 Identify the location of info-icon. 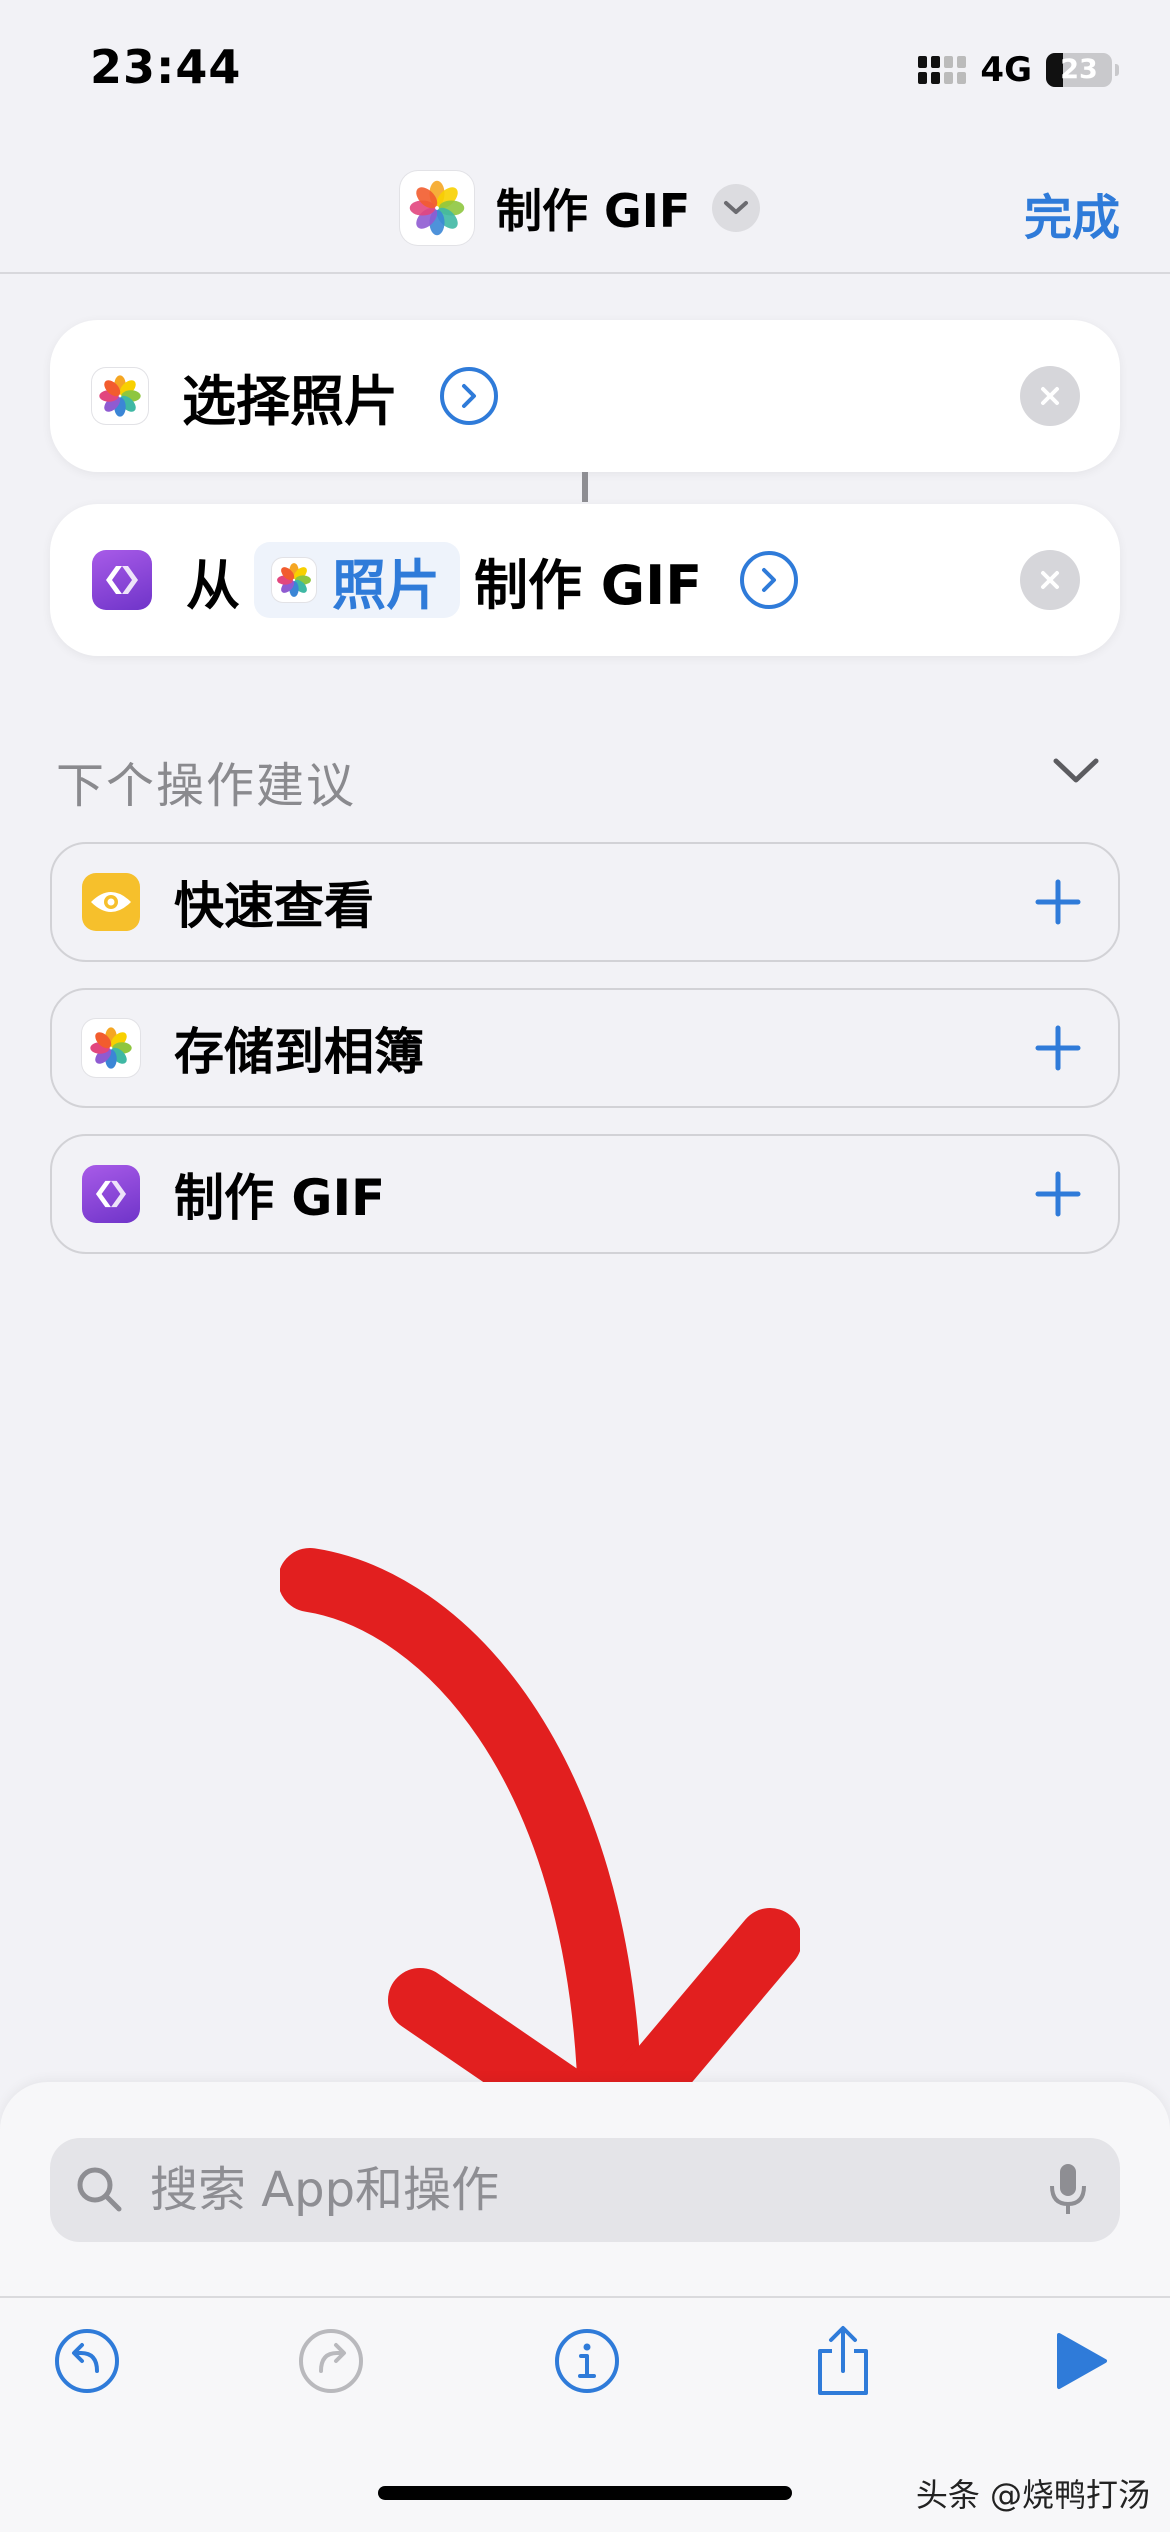
(587, 2361).